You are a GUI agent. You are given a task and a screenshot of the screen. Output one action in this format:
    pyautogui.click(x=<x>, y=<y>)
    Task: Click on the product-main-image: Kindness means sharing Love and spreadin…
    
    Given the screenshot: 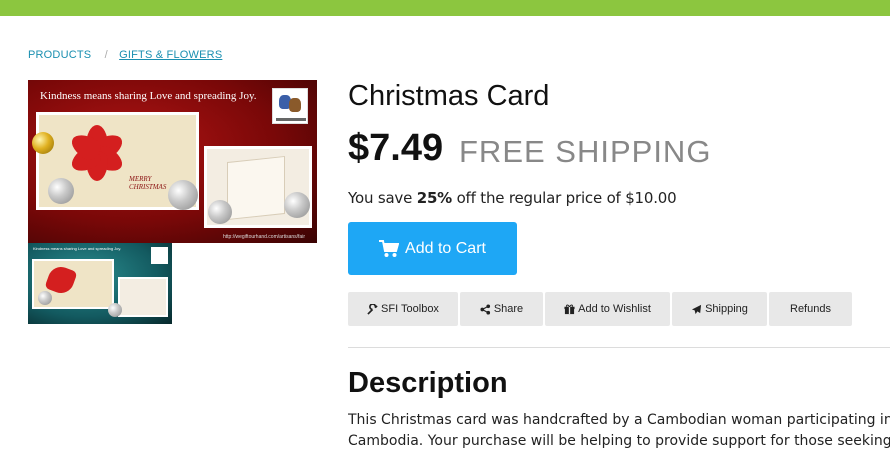 What is the action you would take?
    pyautogui.click(x=172, y=161)
    